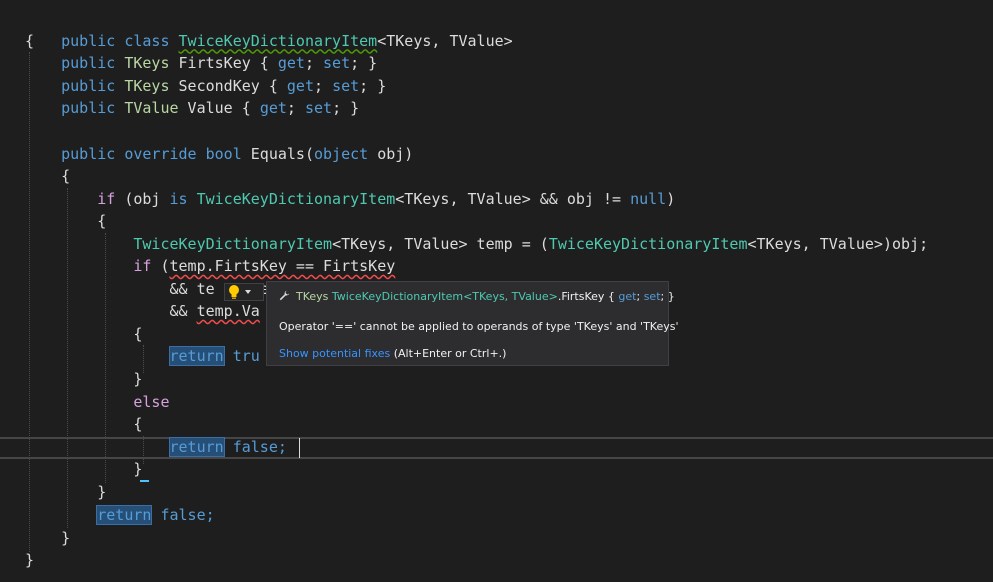  I want to click on code-line-8: {, so click(66, 176).